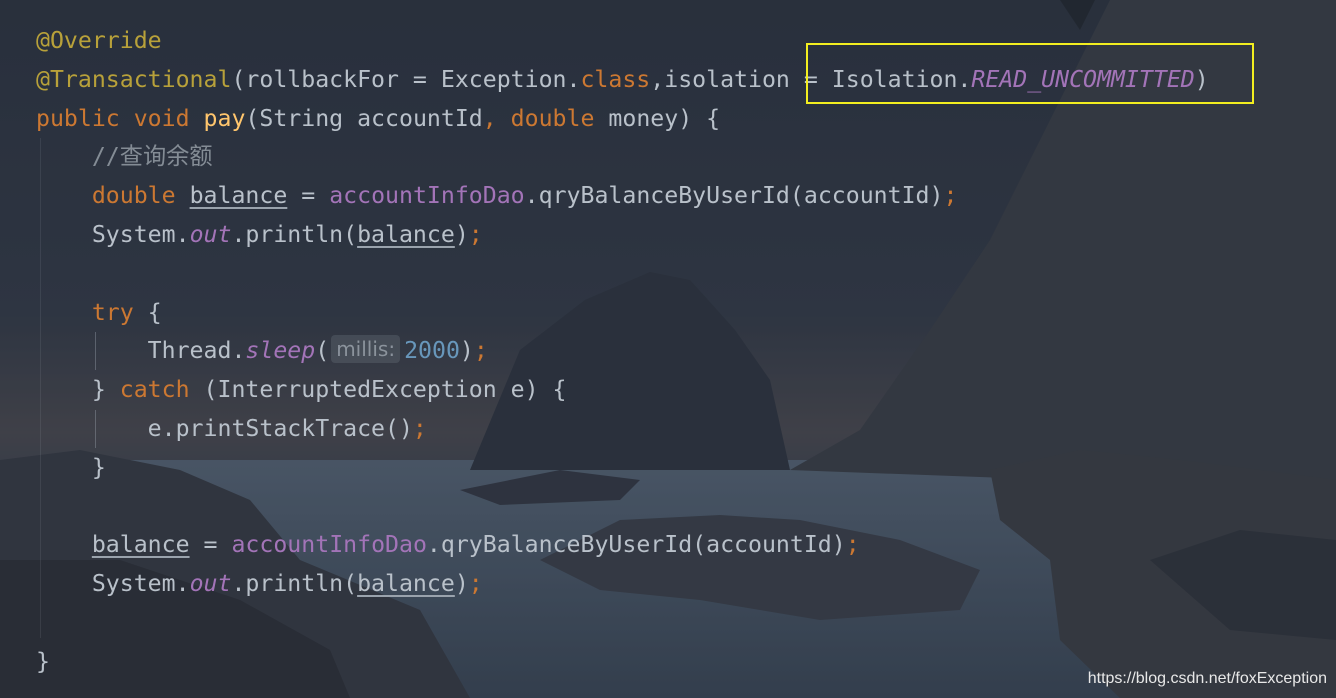 The image size is (1336, 698). What do you see at coordinates (119, 312) in the screenshot?
I see `code-token: try` at bounding box center [119, 312].